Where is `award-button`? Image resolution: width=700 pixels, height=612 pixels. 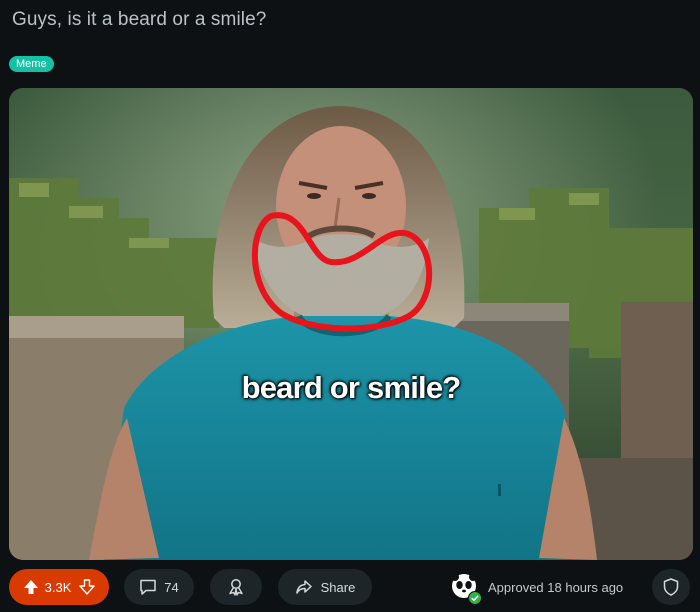
award-button is located at coordinates (236, 587).